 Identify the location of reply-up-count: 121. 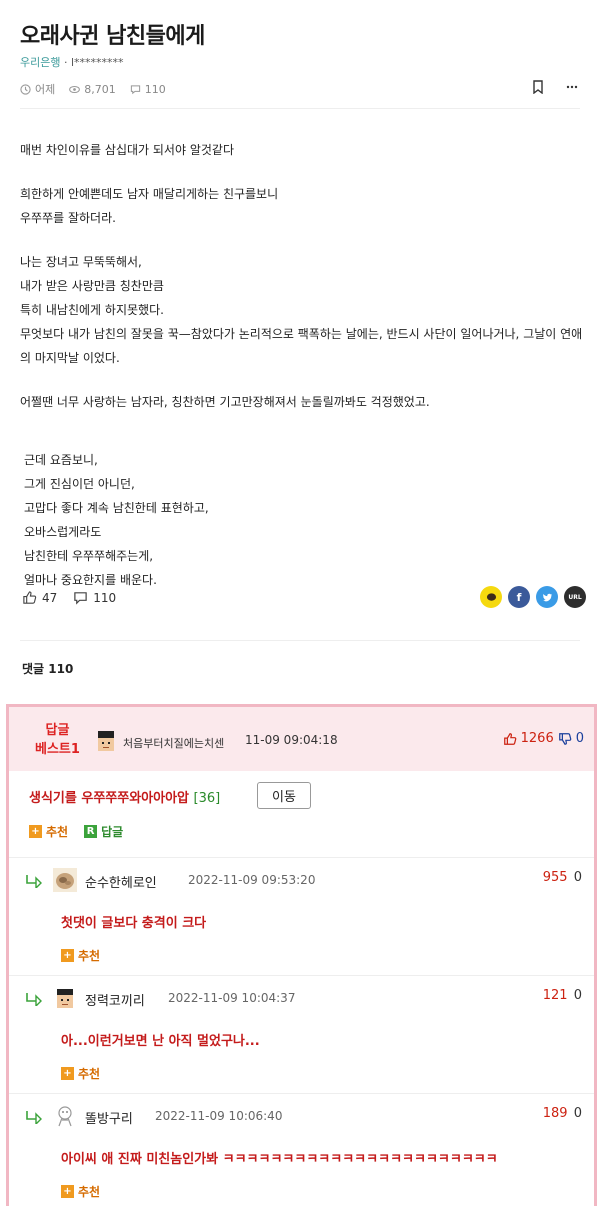
(555, 995).